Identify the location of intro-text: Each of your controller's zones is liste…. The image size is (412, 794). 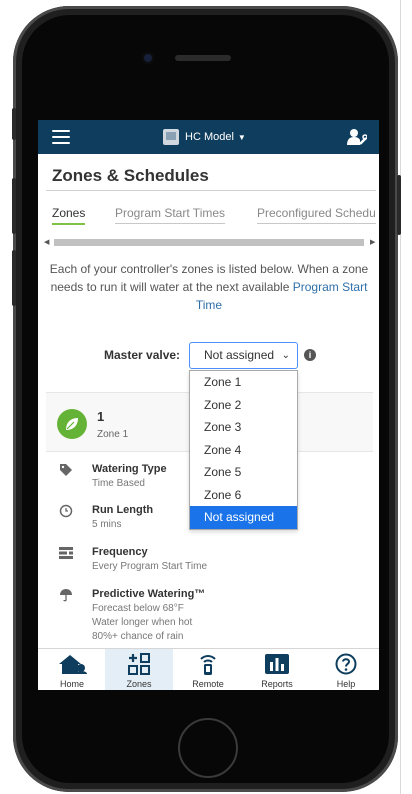
(209, 287).